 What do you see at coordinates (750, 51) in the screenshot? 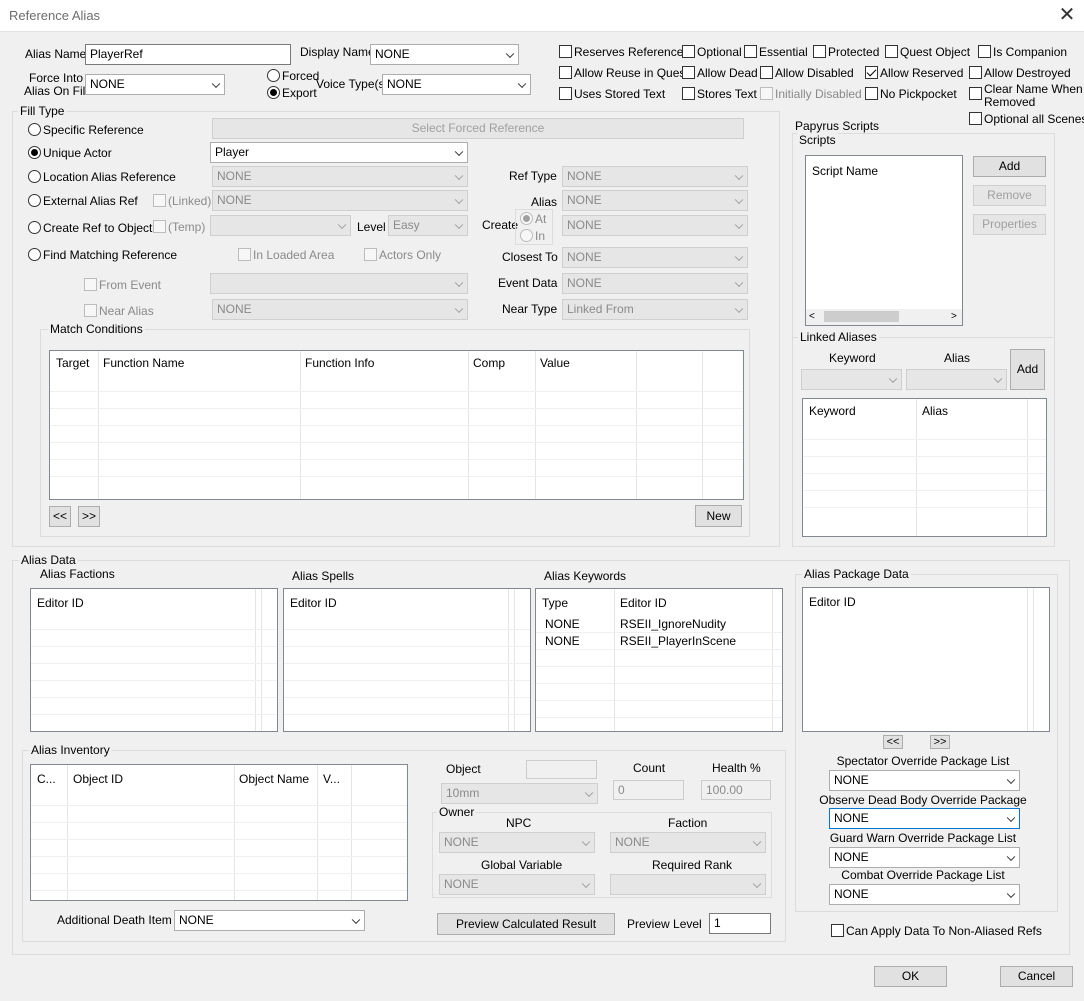
I see `essential-checkbox` at bounding box center [750, 51].